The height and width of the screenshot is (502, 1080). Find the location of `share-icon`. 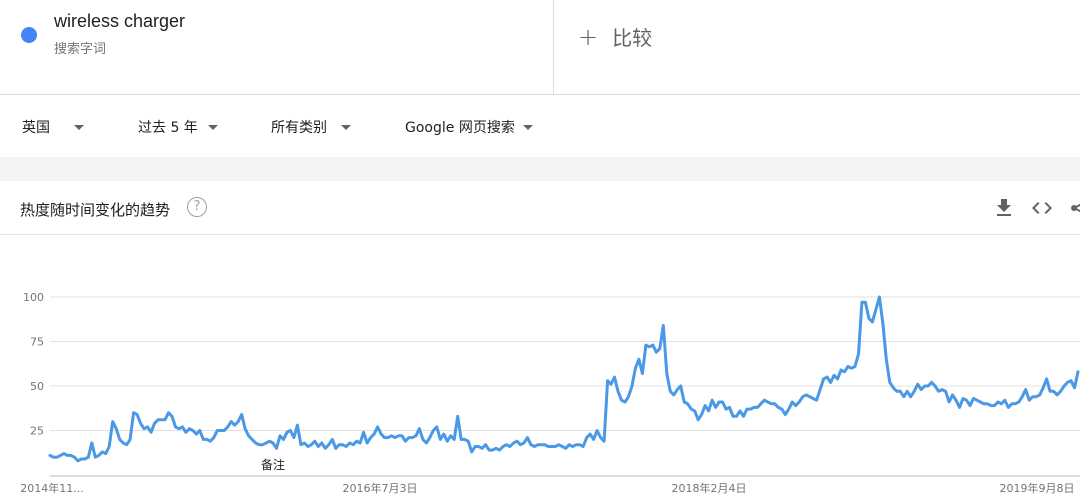

share-icon is located at coordinates (1074, 208).